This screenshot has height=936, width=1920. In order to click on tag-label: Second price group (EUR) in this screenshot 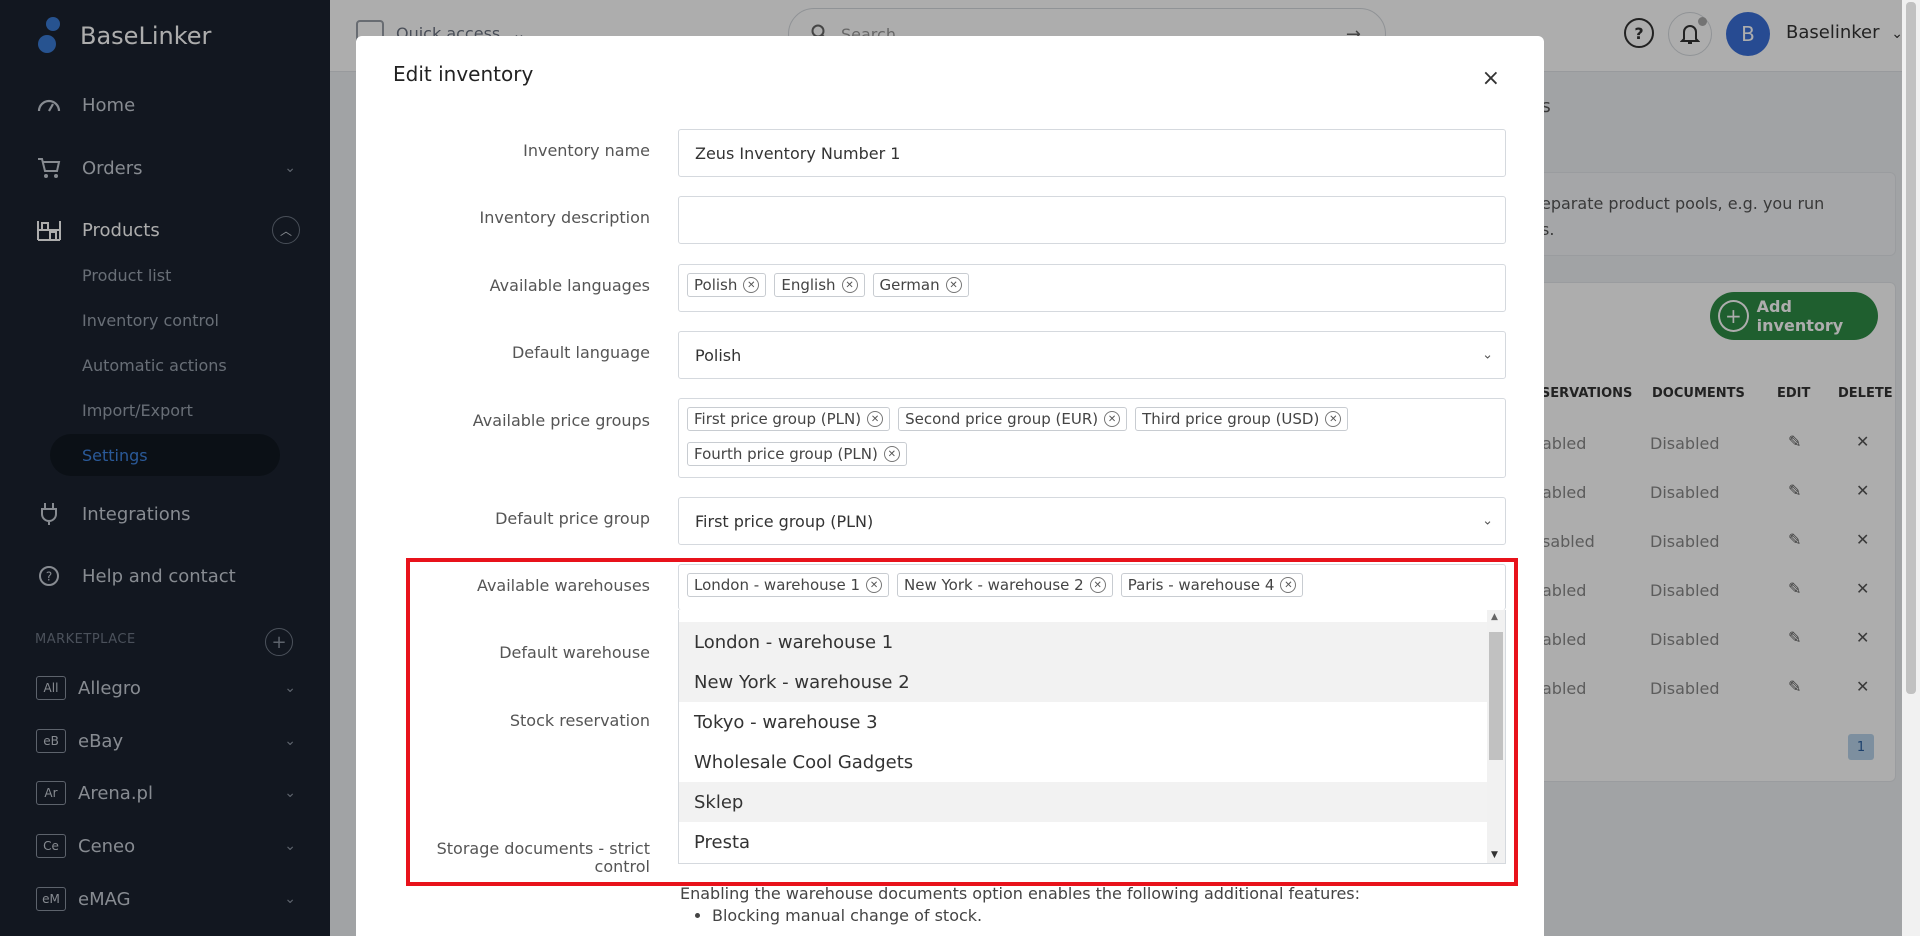, I will do `click(1002, 419)`.